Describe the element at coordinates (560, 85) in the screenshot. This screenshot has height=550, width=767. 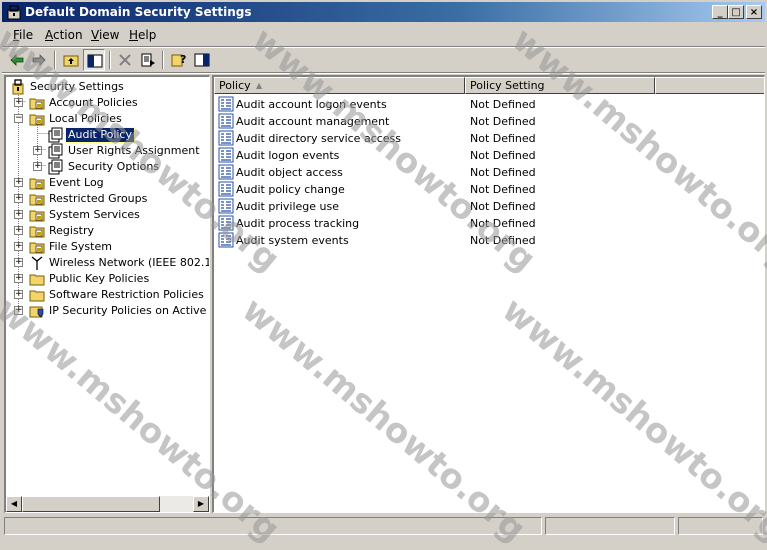
I see `column-header-policy-setting: Policy Setting` at that location.